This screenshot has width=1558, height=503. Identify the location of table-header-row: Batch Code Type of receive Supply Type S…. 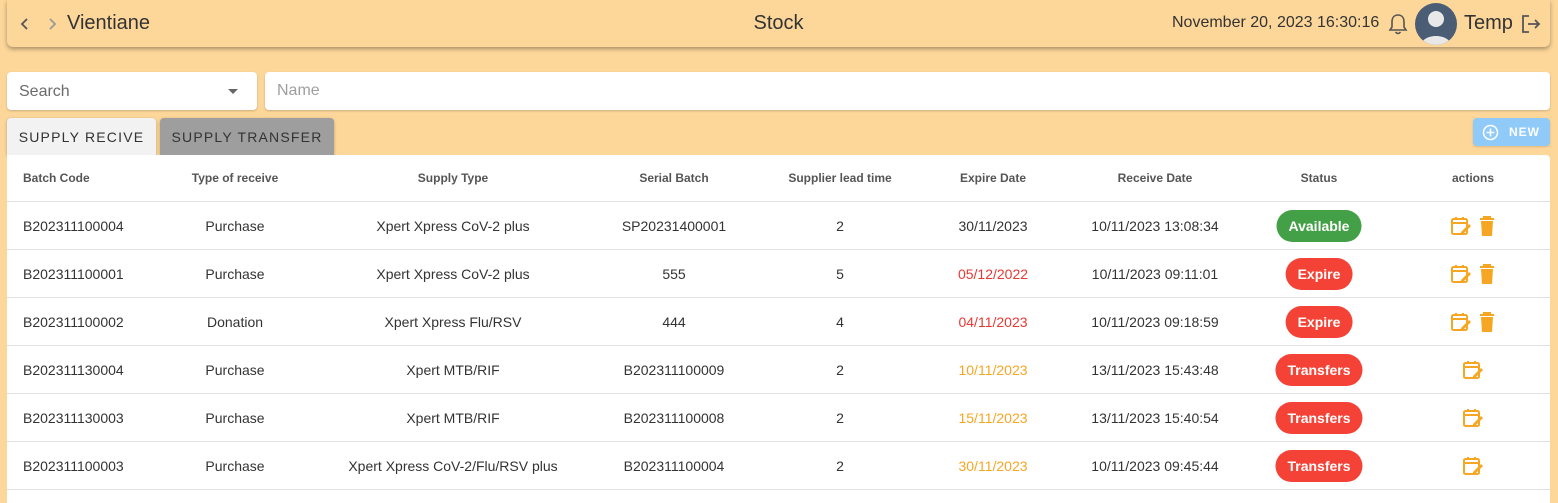
(778, 178).